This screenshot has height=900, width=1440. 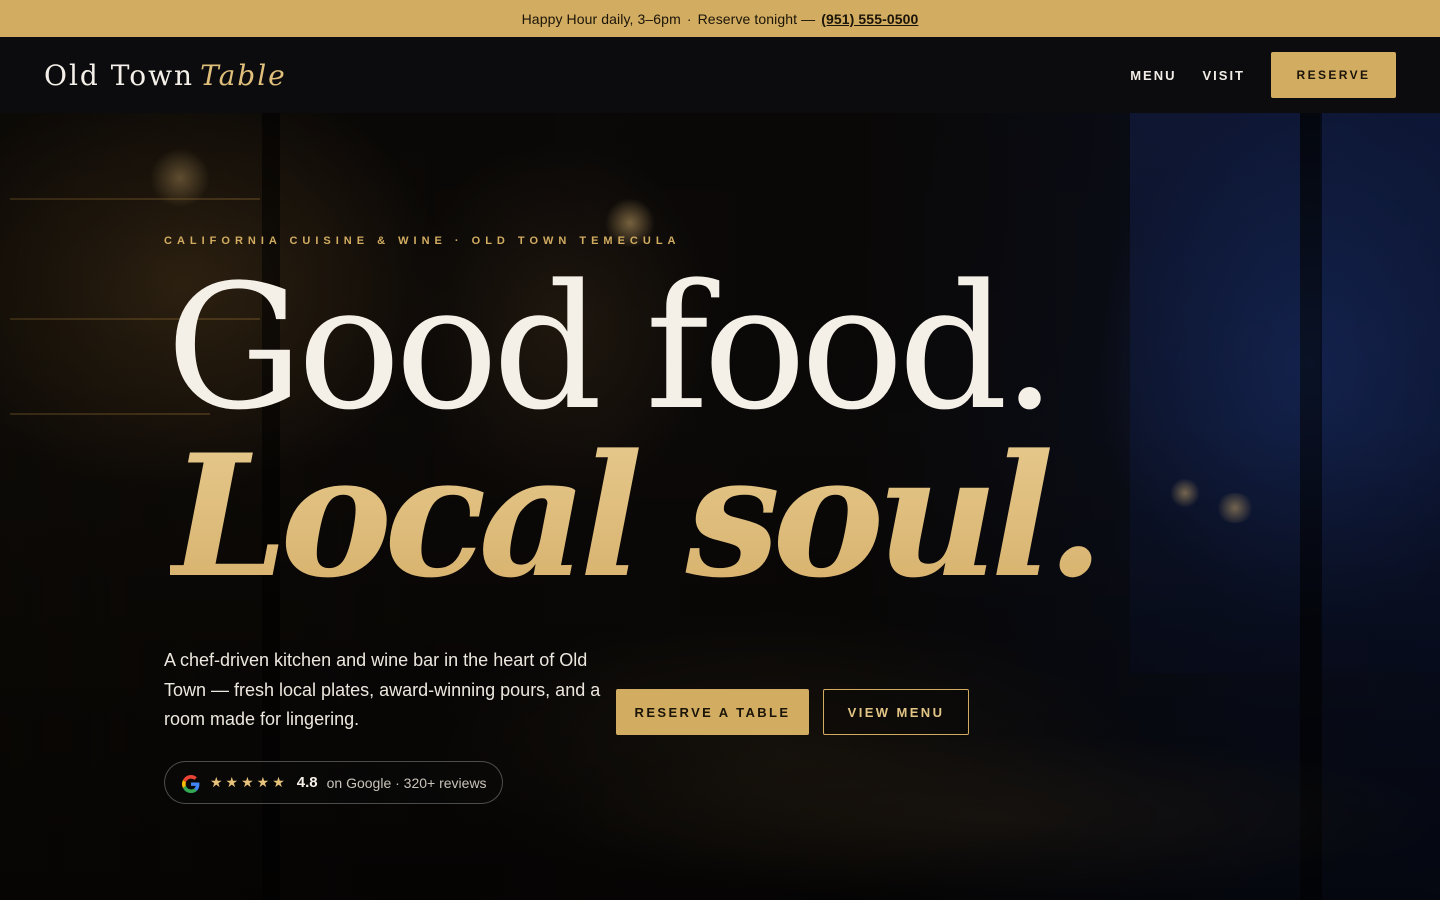 I want to click on hero-headline-line1: Good food., so click(x=611, y=347).